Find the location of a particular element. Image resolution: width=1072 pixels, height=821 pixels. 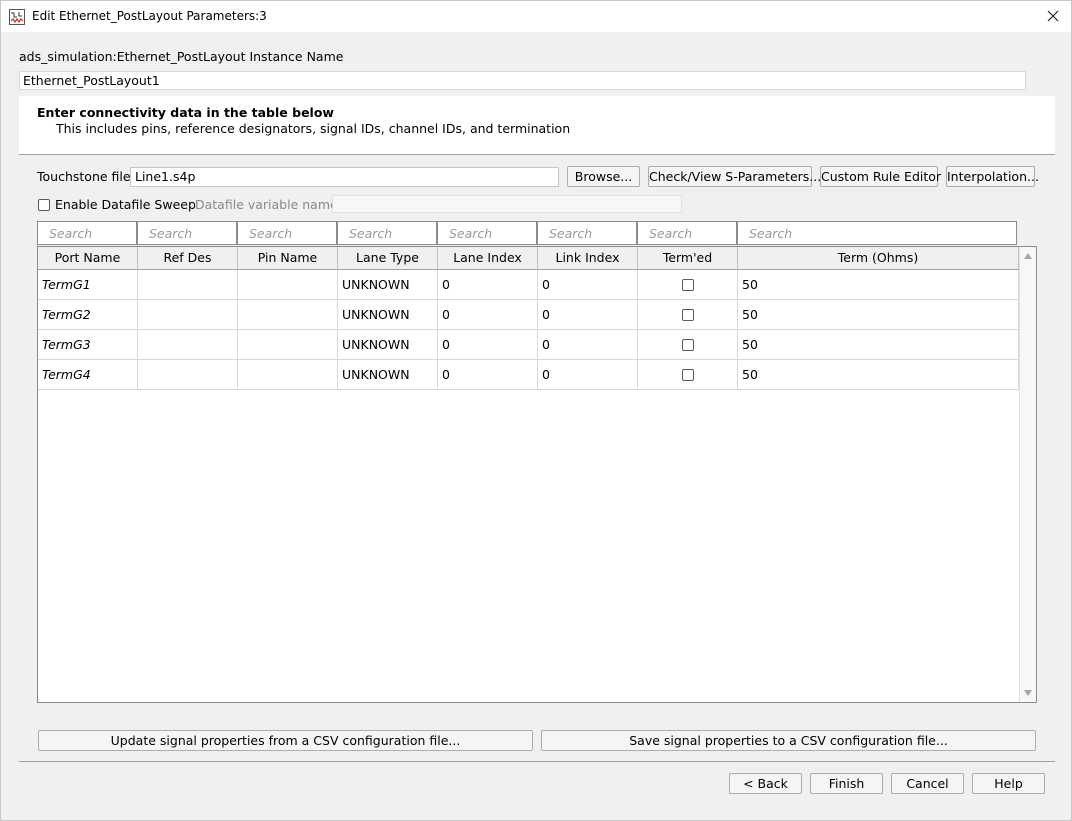

column-header-link-index: Link Index is located at coordinates (588, 258).